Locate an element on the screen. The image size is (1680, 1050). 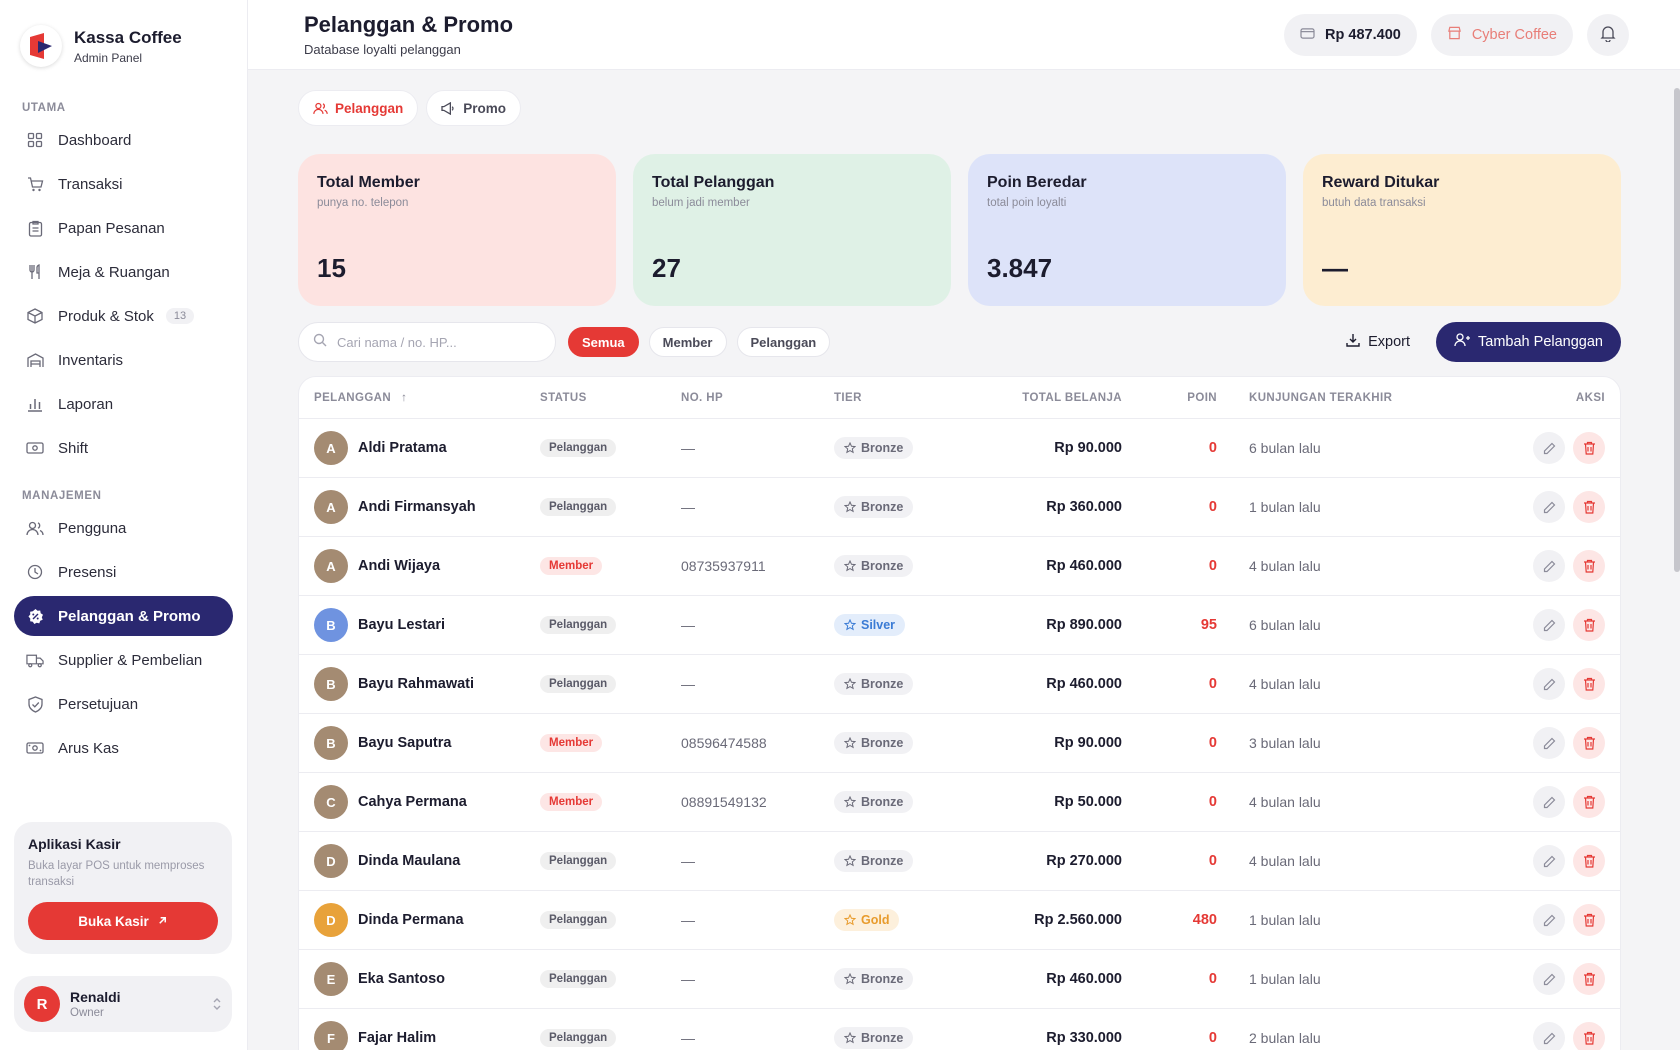
brand: Kassa Coffee Admin Panel is located at coordinates (123, 35).